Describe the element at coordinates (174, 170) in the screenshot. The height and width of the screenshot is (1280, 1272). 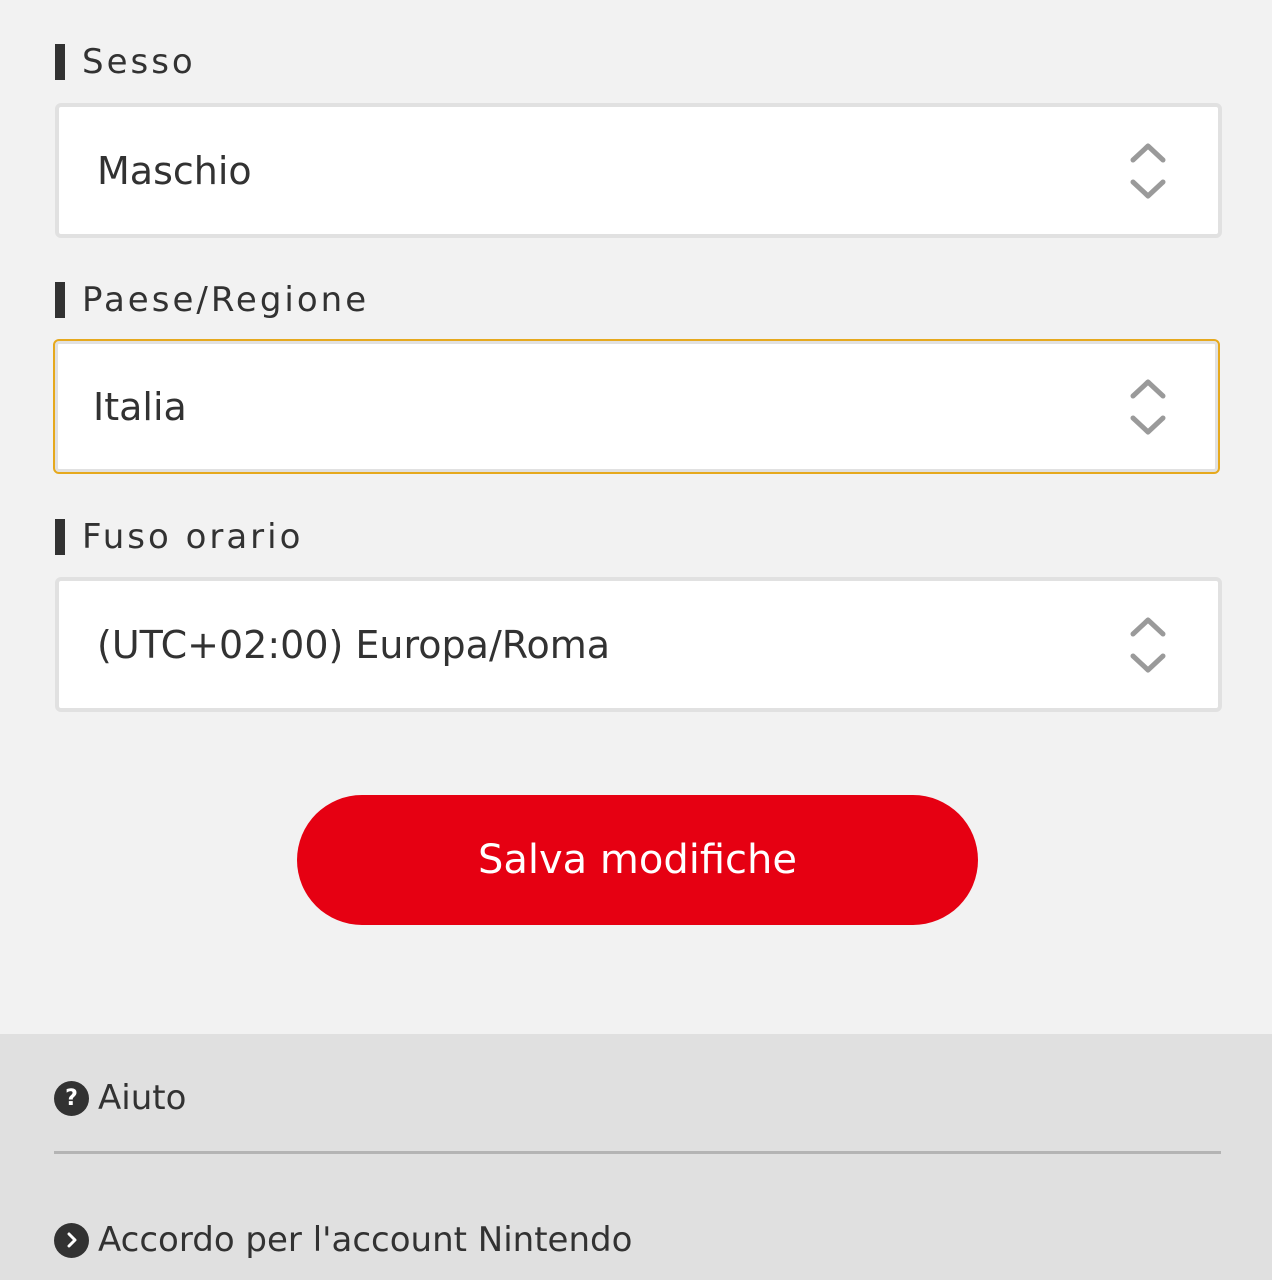
I see `gender-select-value: Maschio` at that location.